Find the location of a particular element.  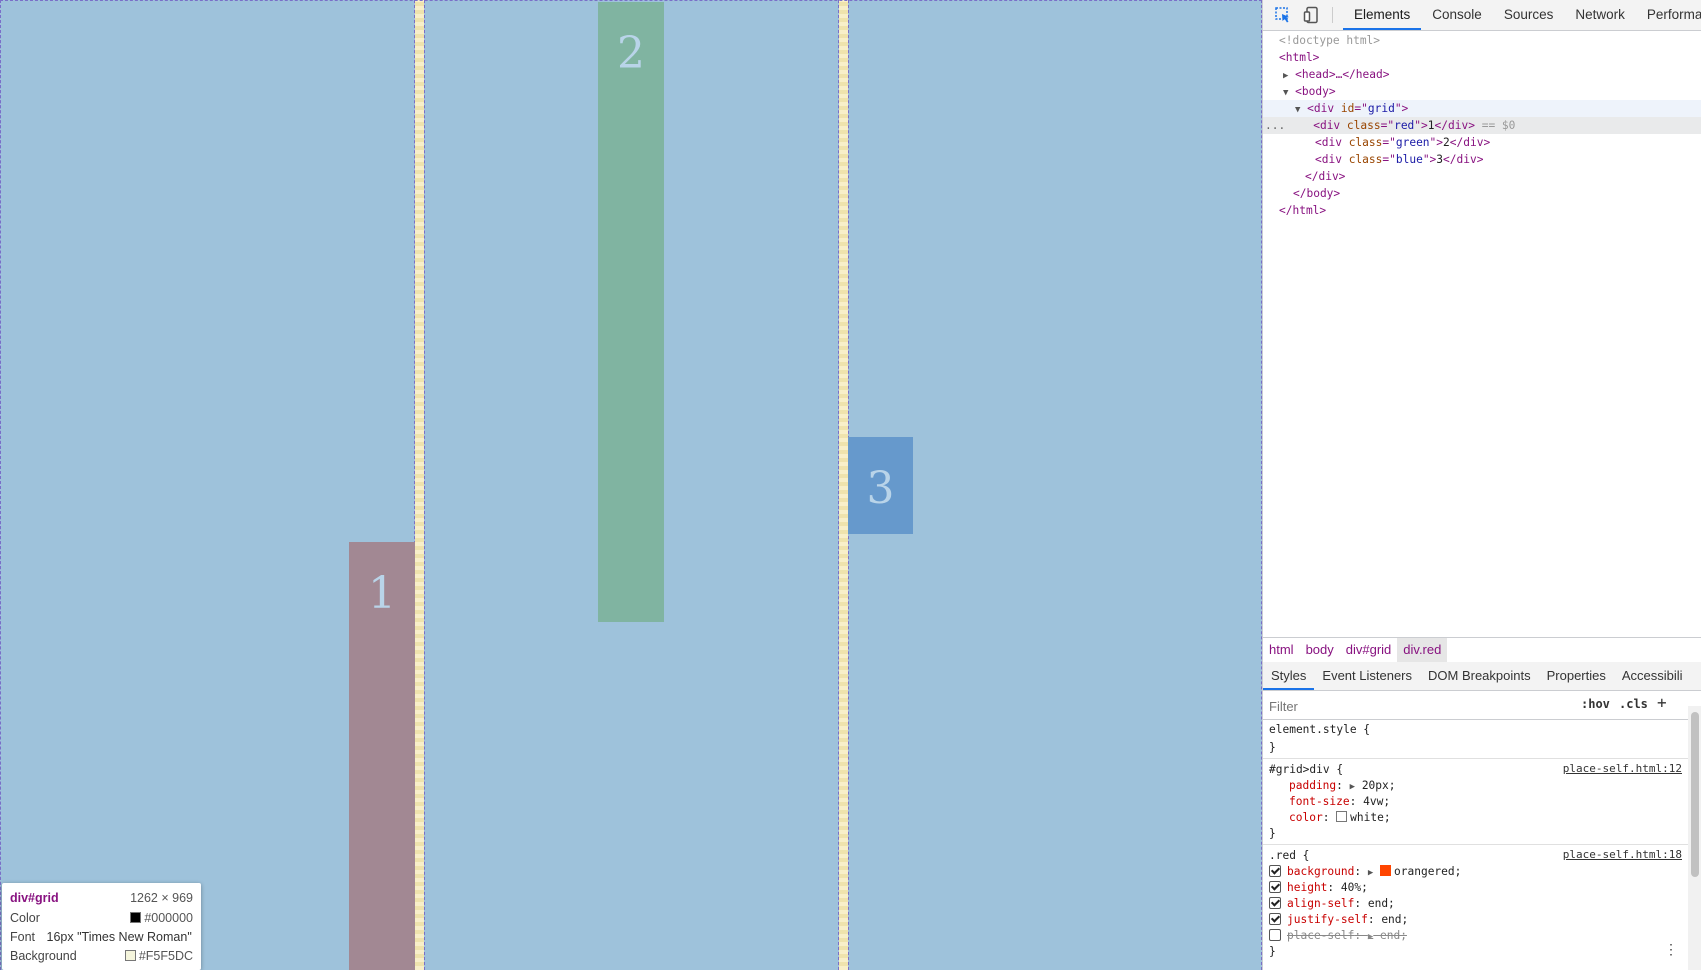

rule2-prop-height: height: 40%; is located at coordinates (1318, 888).